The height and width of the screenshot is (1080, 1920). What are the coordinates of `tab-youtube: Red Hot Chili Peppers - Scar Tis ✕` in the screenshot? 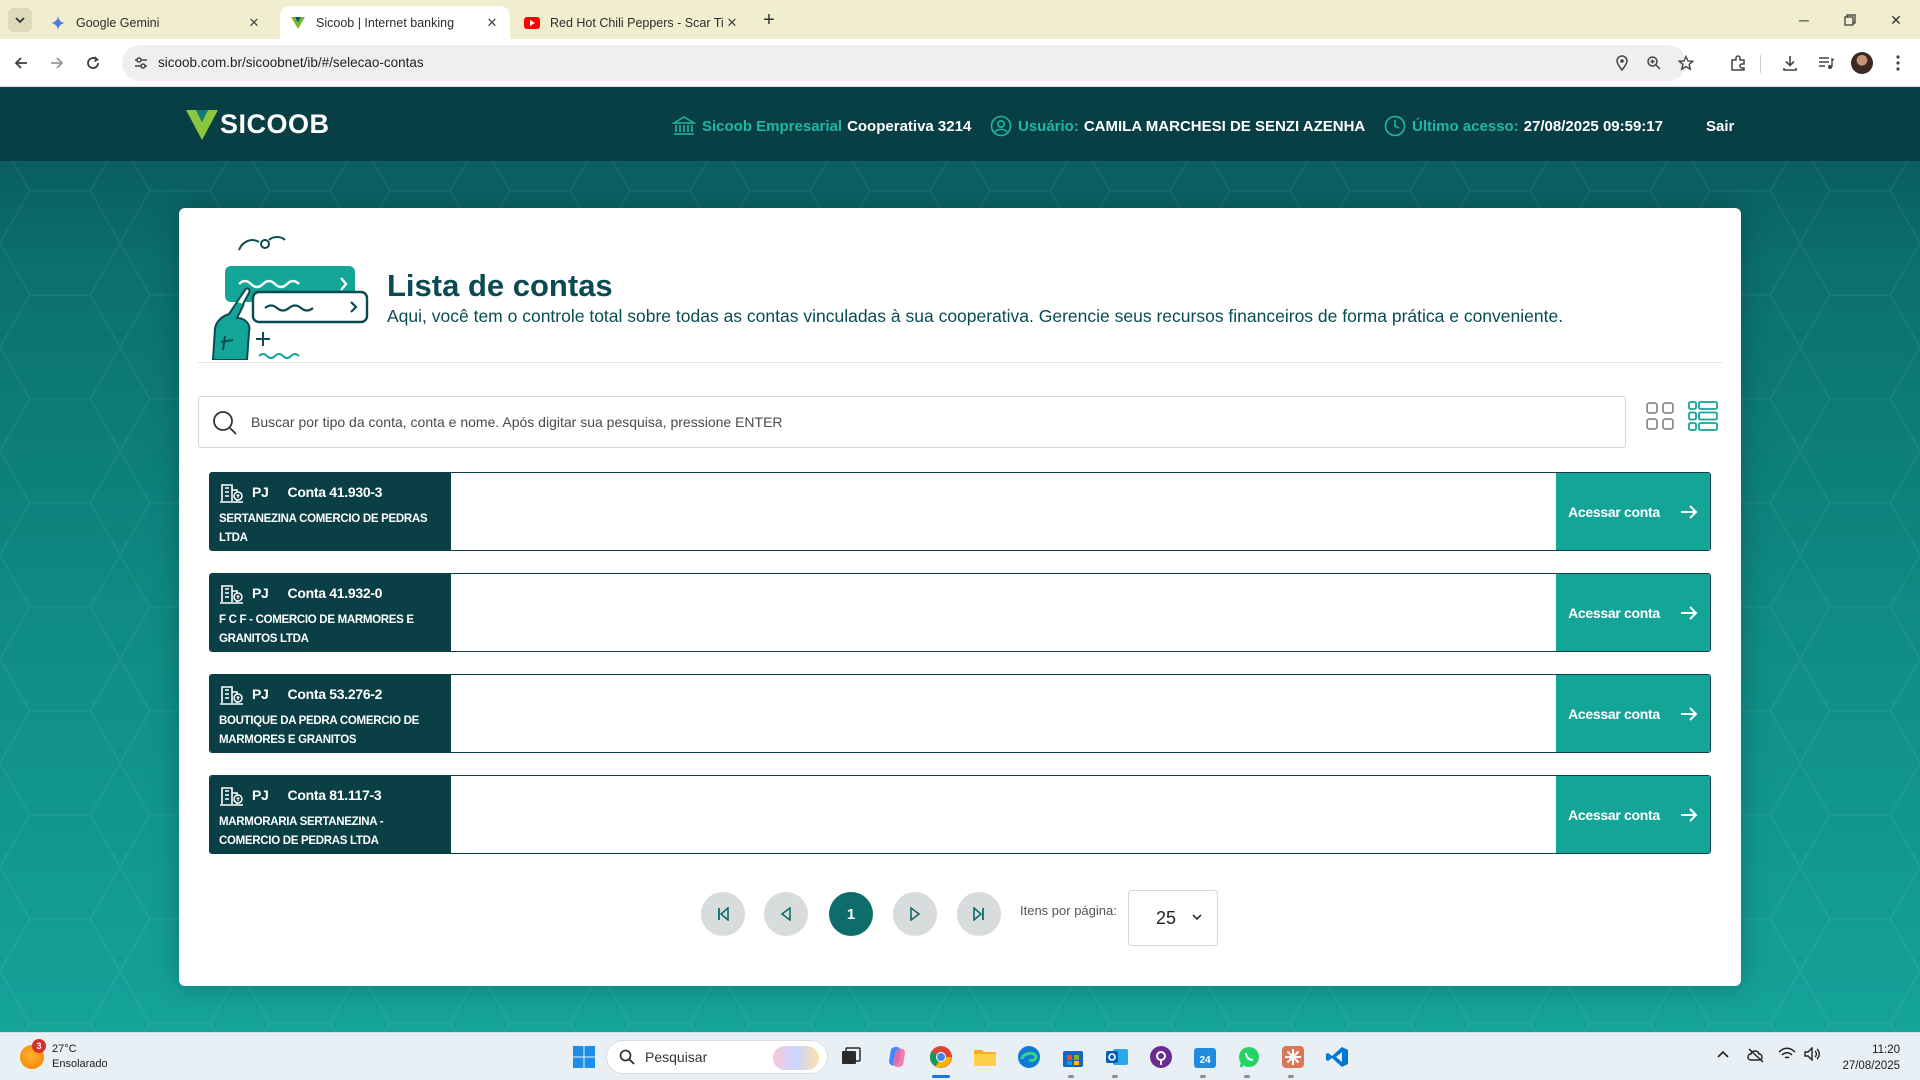 It's located at (632, 22).